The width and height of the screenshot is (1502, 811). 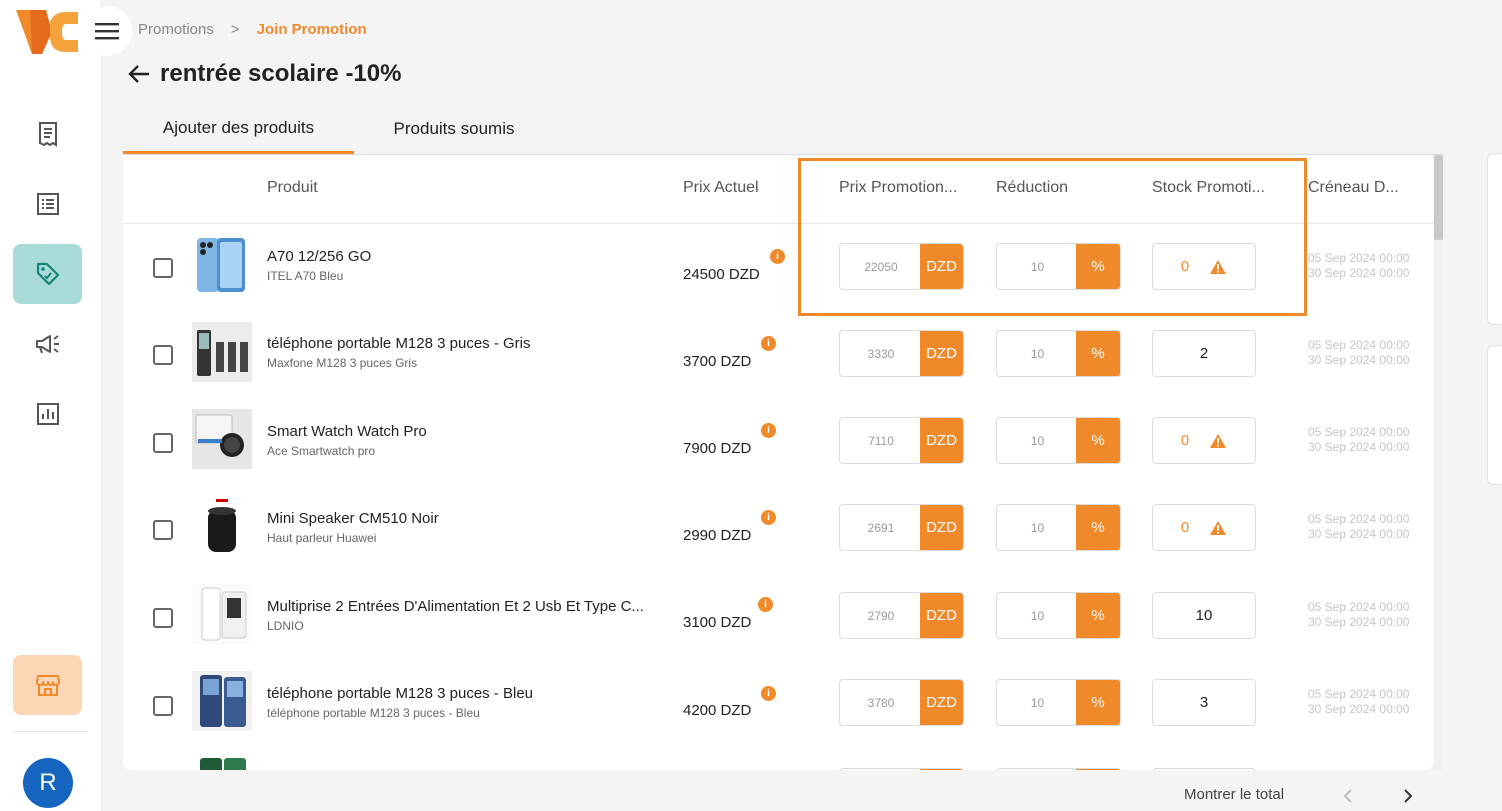 What do you see at coordinates (305, 276) in the screenshot?
I see `product-variant: ITEL A70 Bleu` at bounding box center [305, 276].